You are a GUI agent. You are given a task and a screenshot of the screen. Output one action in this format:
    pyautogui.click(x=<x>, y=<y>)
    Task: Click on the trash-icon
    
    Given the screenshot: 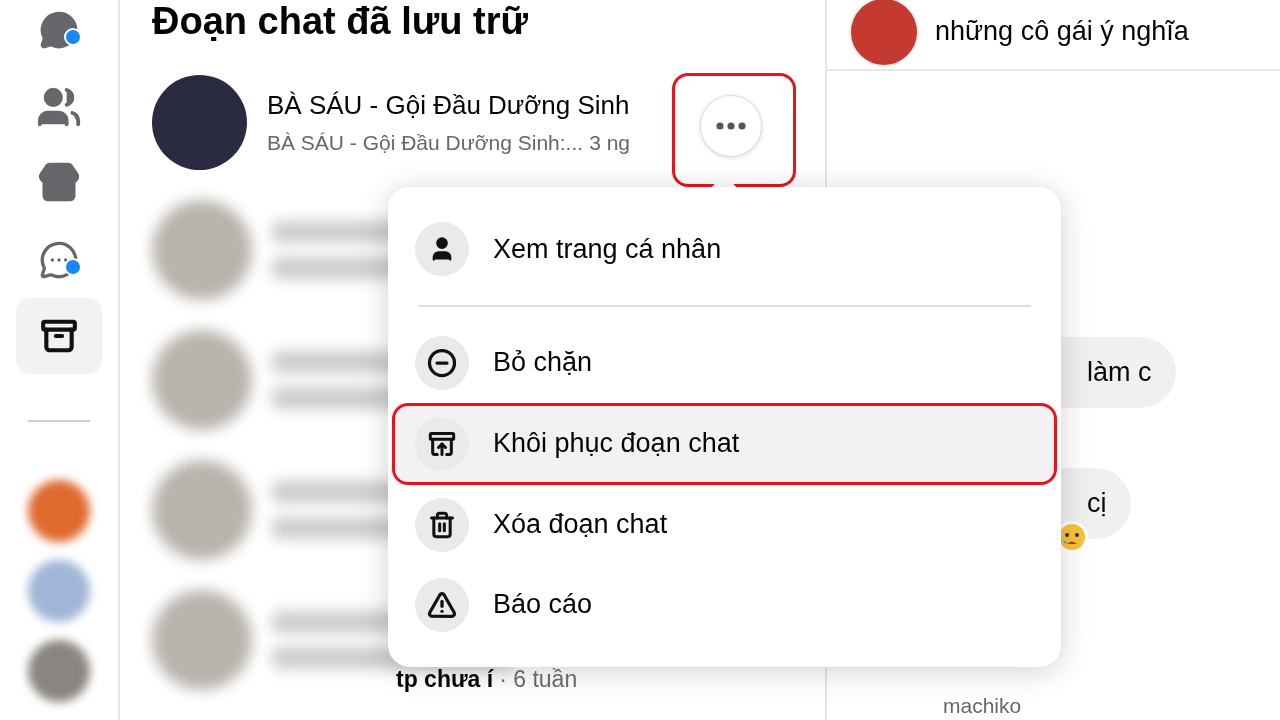 What is the action you would take?
    pyautogui.click(x=442, y=524)
    